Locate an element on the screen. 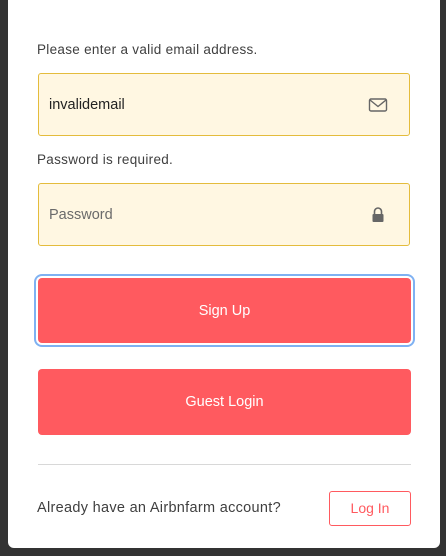 The height and width of the screenshot is (556, 446). lock-icon is located at coordinates (378, 215).